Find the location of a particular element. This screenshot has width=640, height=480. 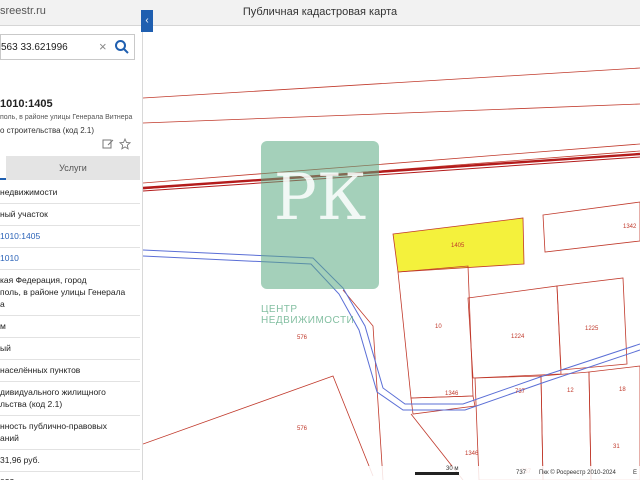

search-input is located at coordinates (49, 47).